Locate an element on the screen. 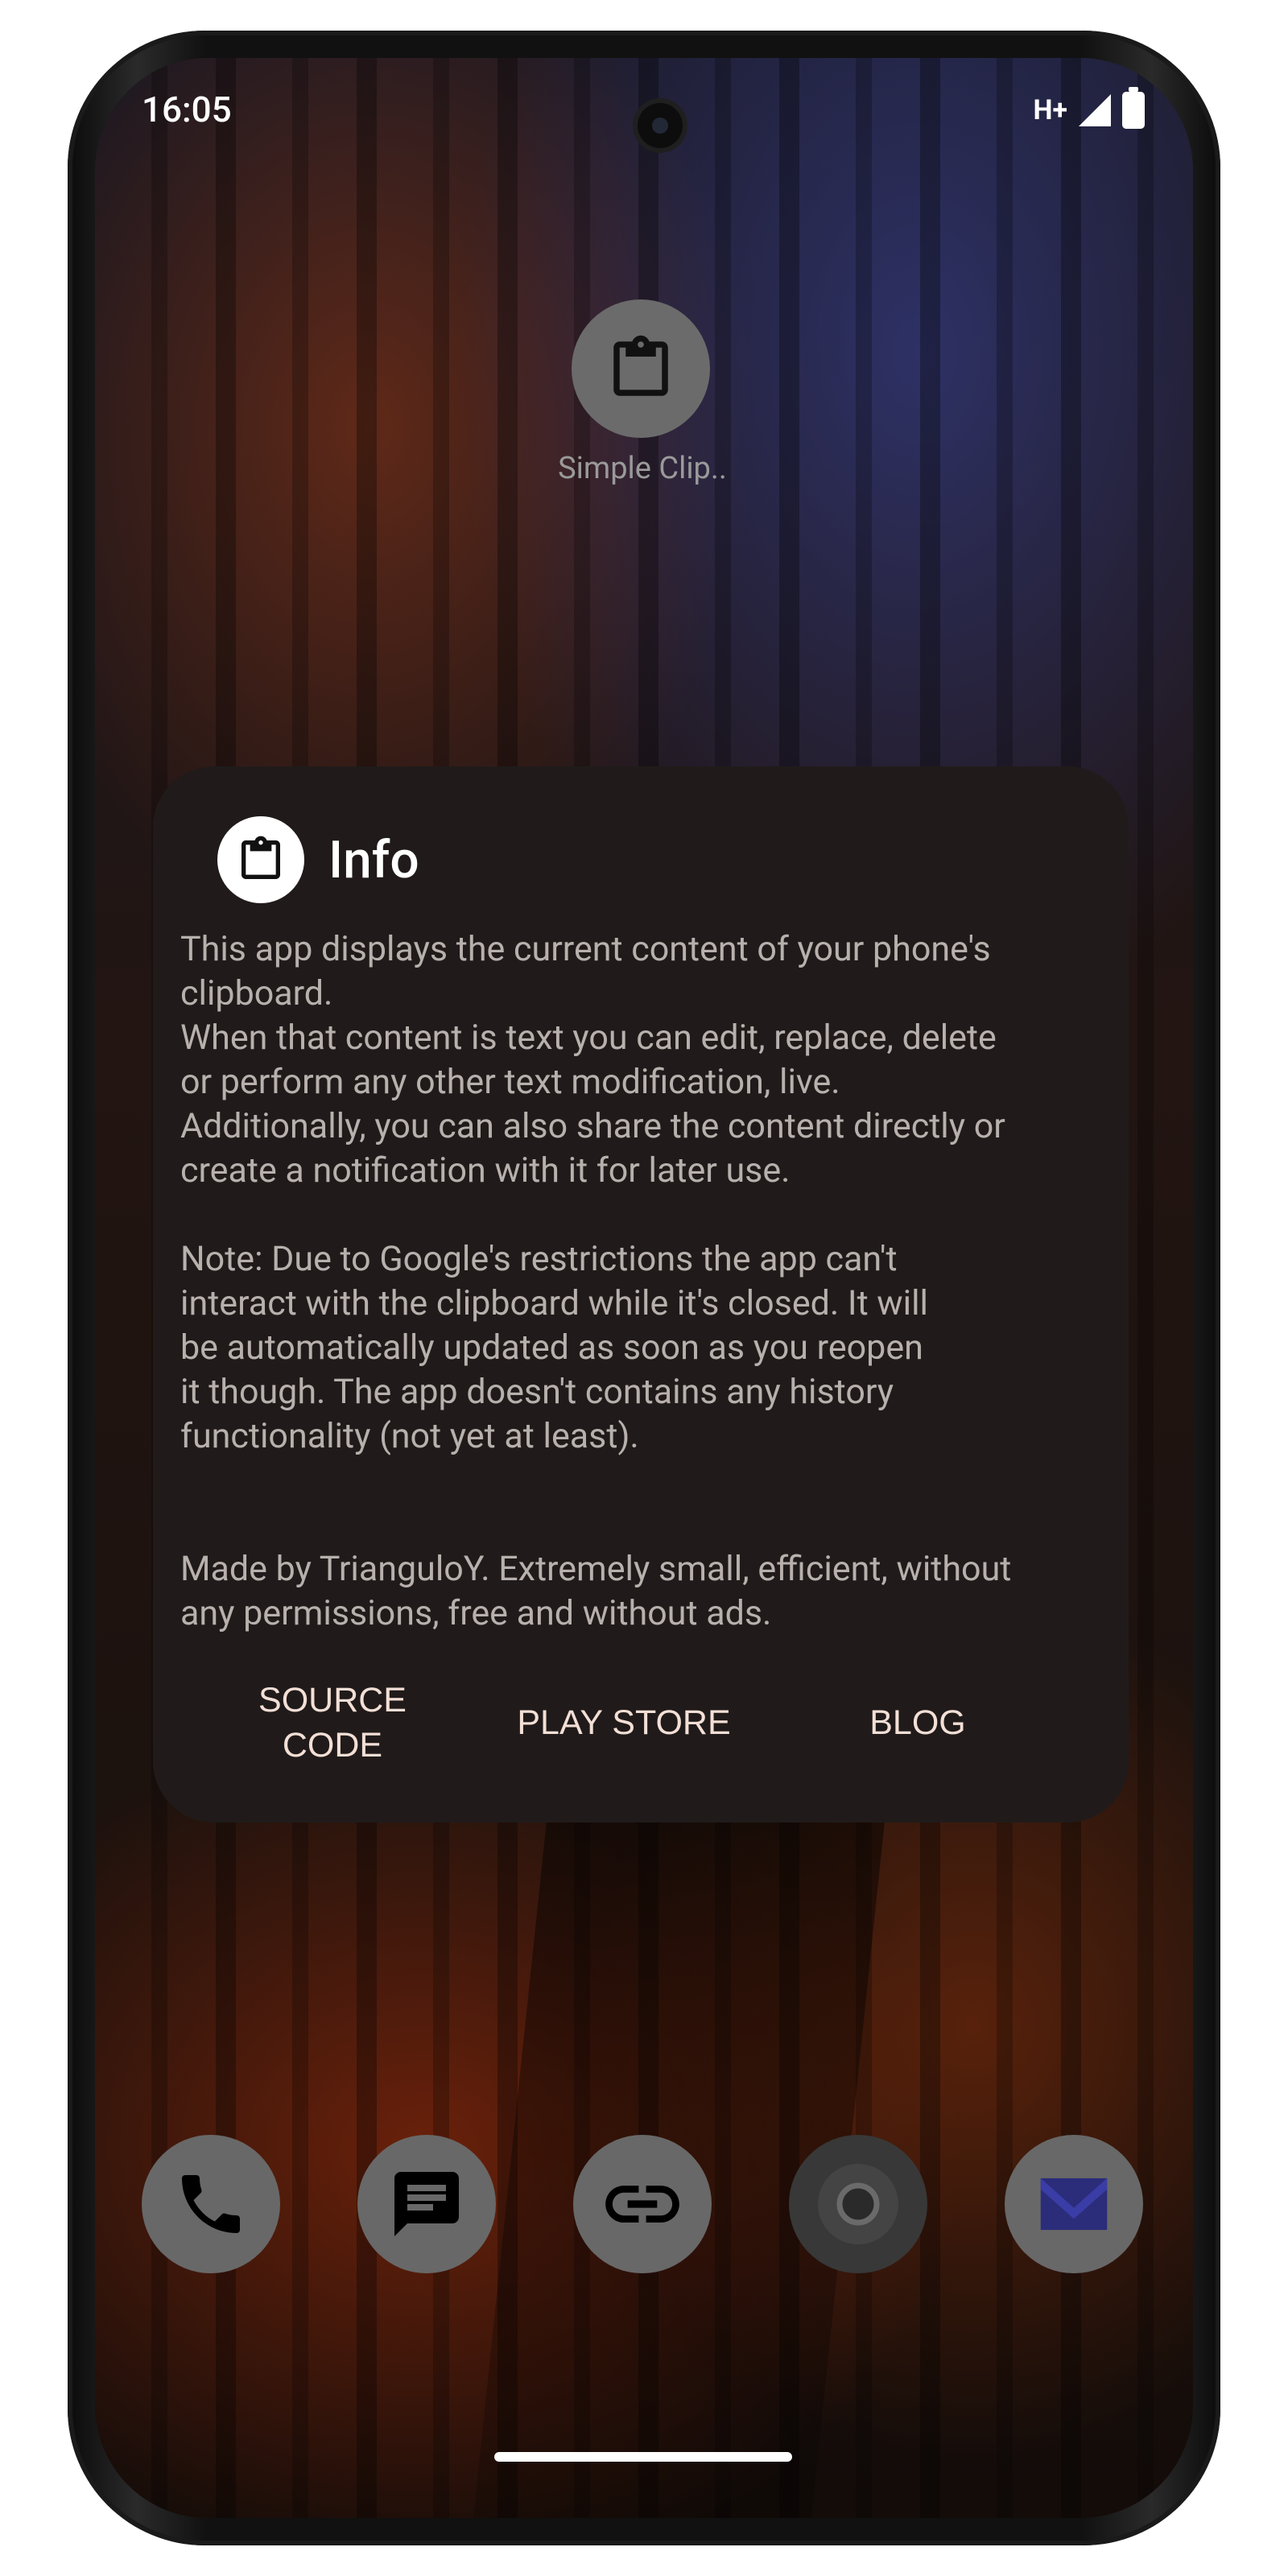 The image size is (1288, 2576). status-time: 16:05 is located at coordinates (187, 109).